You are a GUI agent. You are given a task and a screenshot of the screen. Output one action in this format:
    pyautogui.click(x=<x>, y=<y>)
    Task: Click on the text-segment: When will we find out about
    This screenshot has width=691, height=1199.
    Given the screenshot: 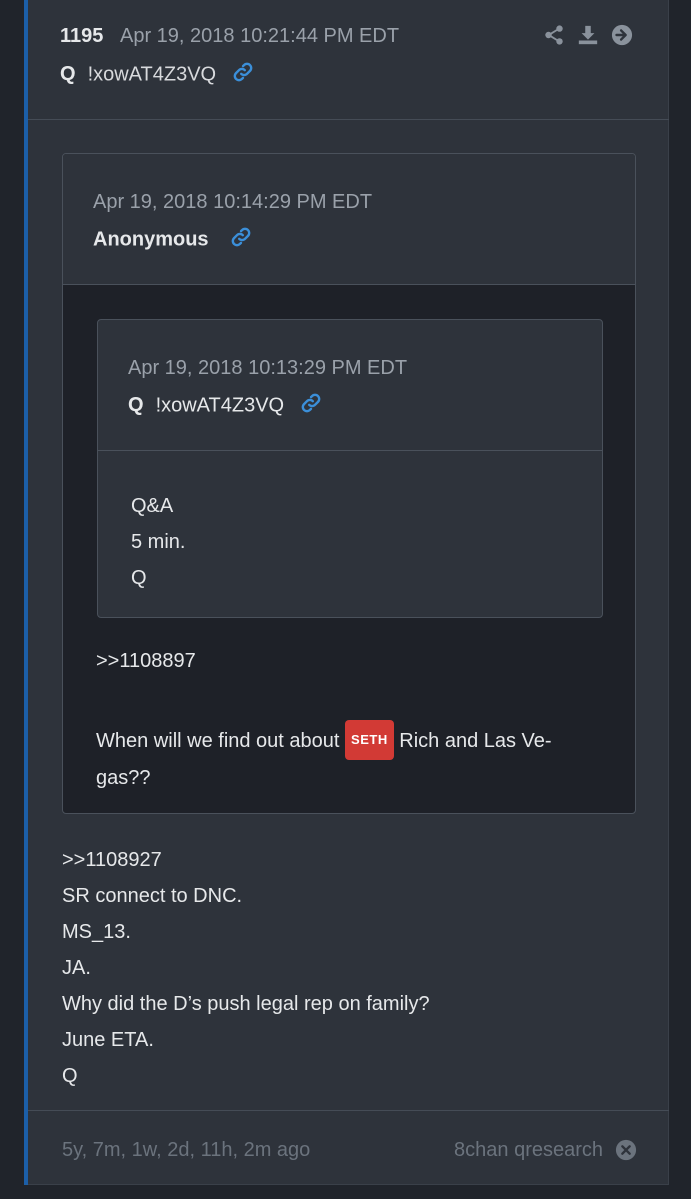 What is the action you would take?
    pyautogui.click(x=221, y=741)
    